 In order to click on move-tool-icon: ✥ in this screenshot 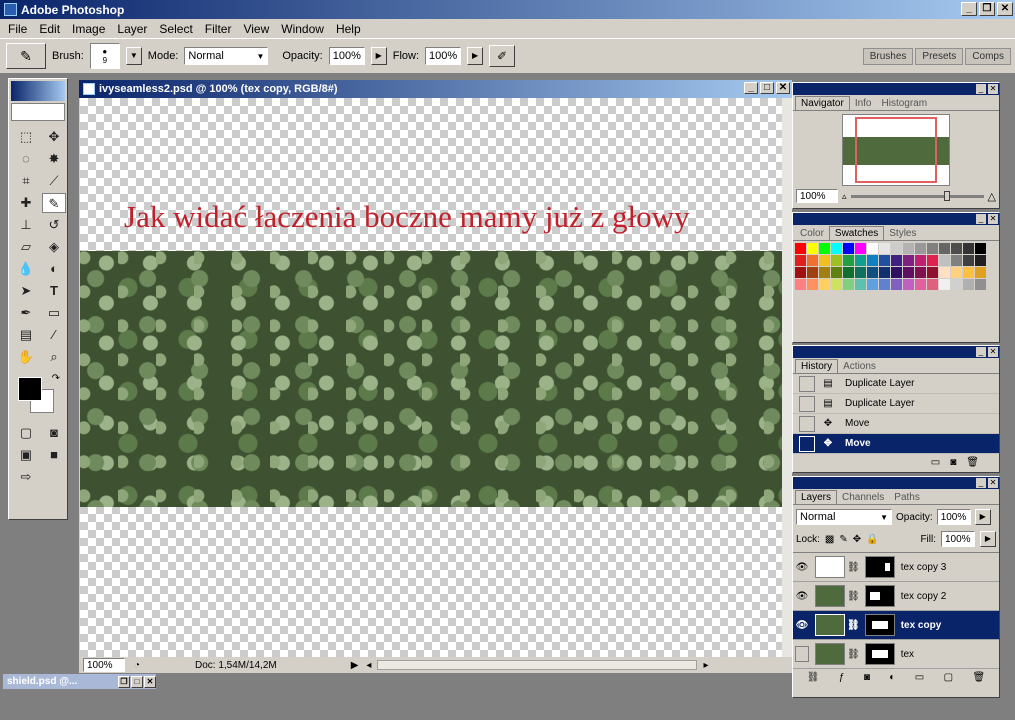, I will do `click(54, 137)`.